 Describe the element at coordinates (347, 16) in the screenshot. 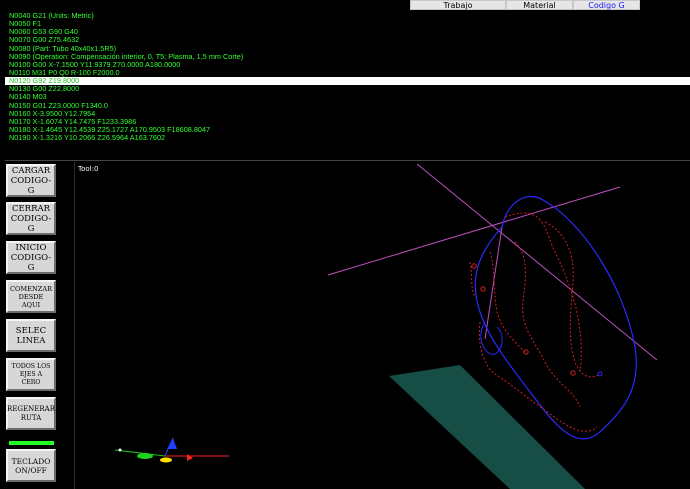

I see `gcode-line: N0040 G21 (Units: Metric)` at that location.